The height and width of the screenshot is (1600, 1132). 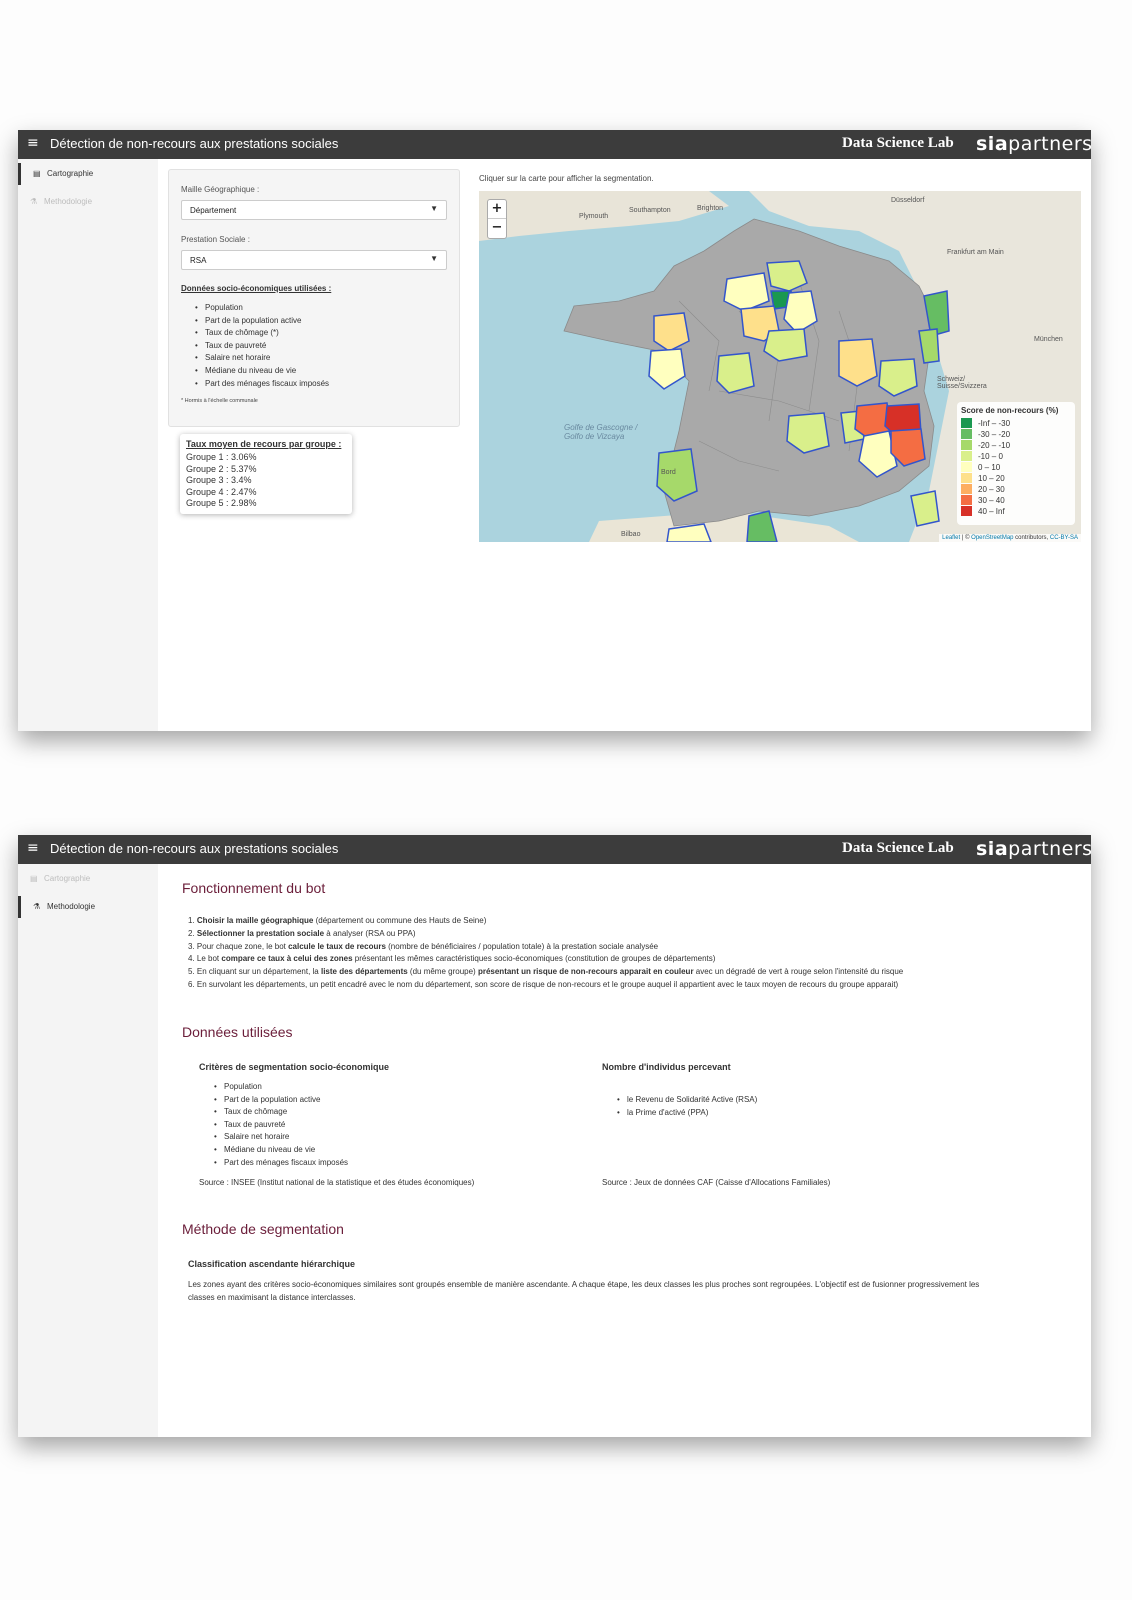 What do you see at coordinates (994, 445) in the screenshot?
I see `legend-label: -20 – -10` at bounding box center [994, 445].